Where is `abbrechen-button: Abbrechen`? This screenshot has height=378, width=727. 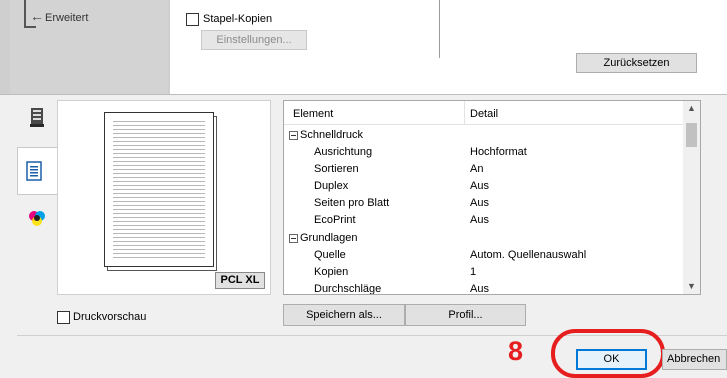 abbrechen-button: Abbrechen is located at coordinates (694, 359).